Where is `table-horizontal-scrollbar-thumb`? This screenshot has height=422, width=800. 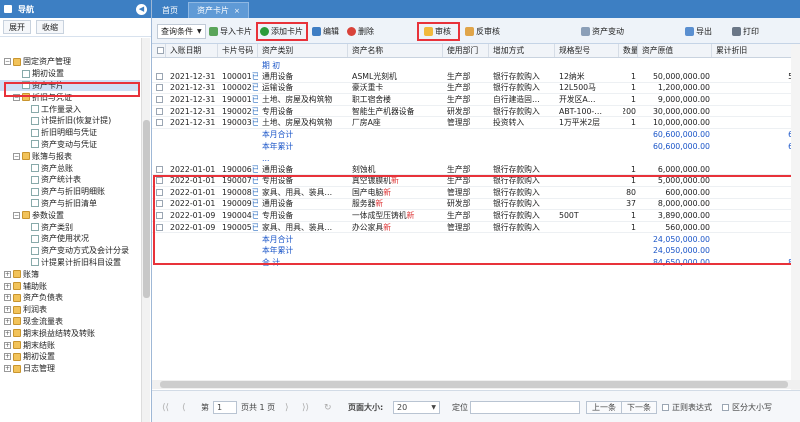
table-horizontal-scrollbar-thumb is located at coordinates (474, 384).